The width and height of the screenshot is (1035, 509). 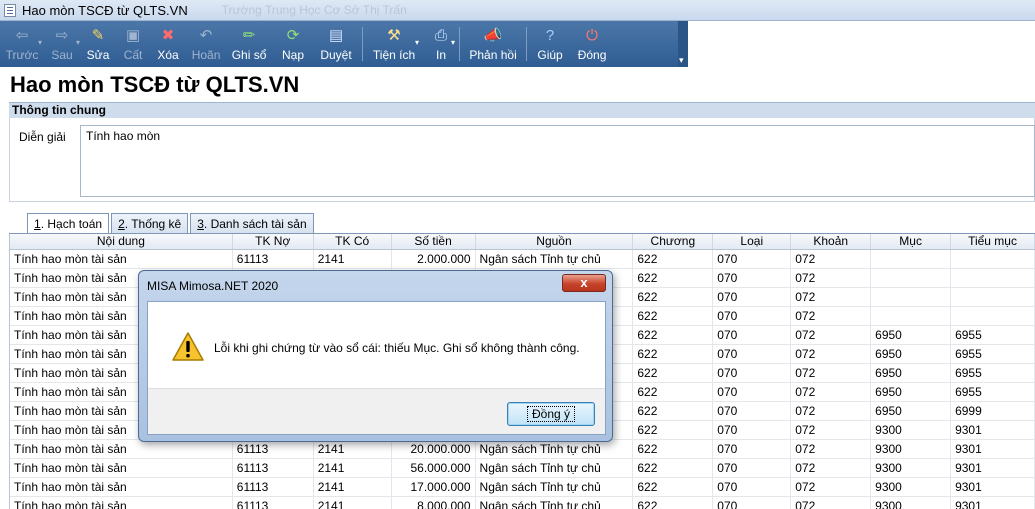 What do you see at coordinates (434, 259) in the screenshot?
I see `table-cell: 2.000.000` at bounding box center [434, 259].